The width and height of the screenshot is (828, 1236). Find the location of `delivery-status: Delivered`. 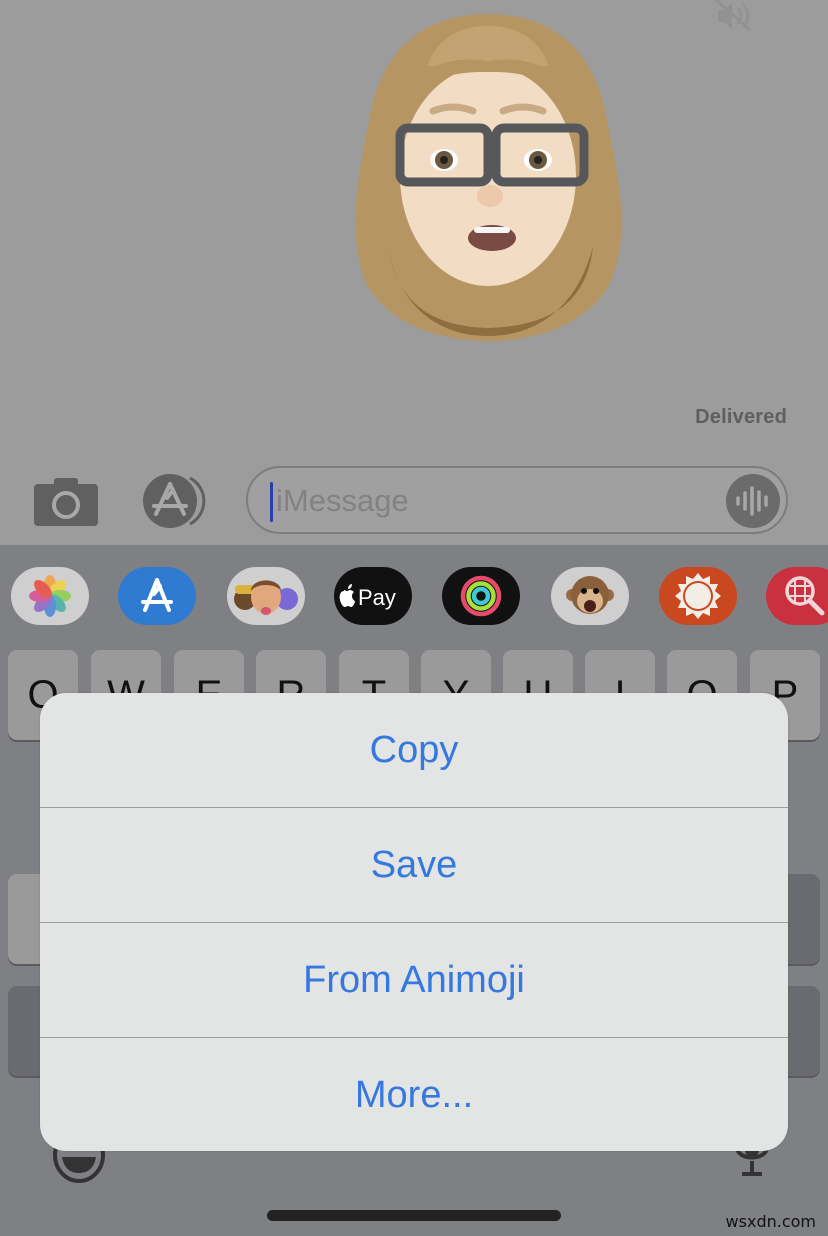

delivery-status: Delivered is located at coordinates (741, 417).